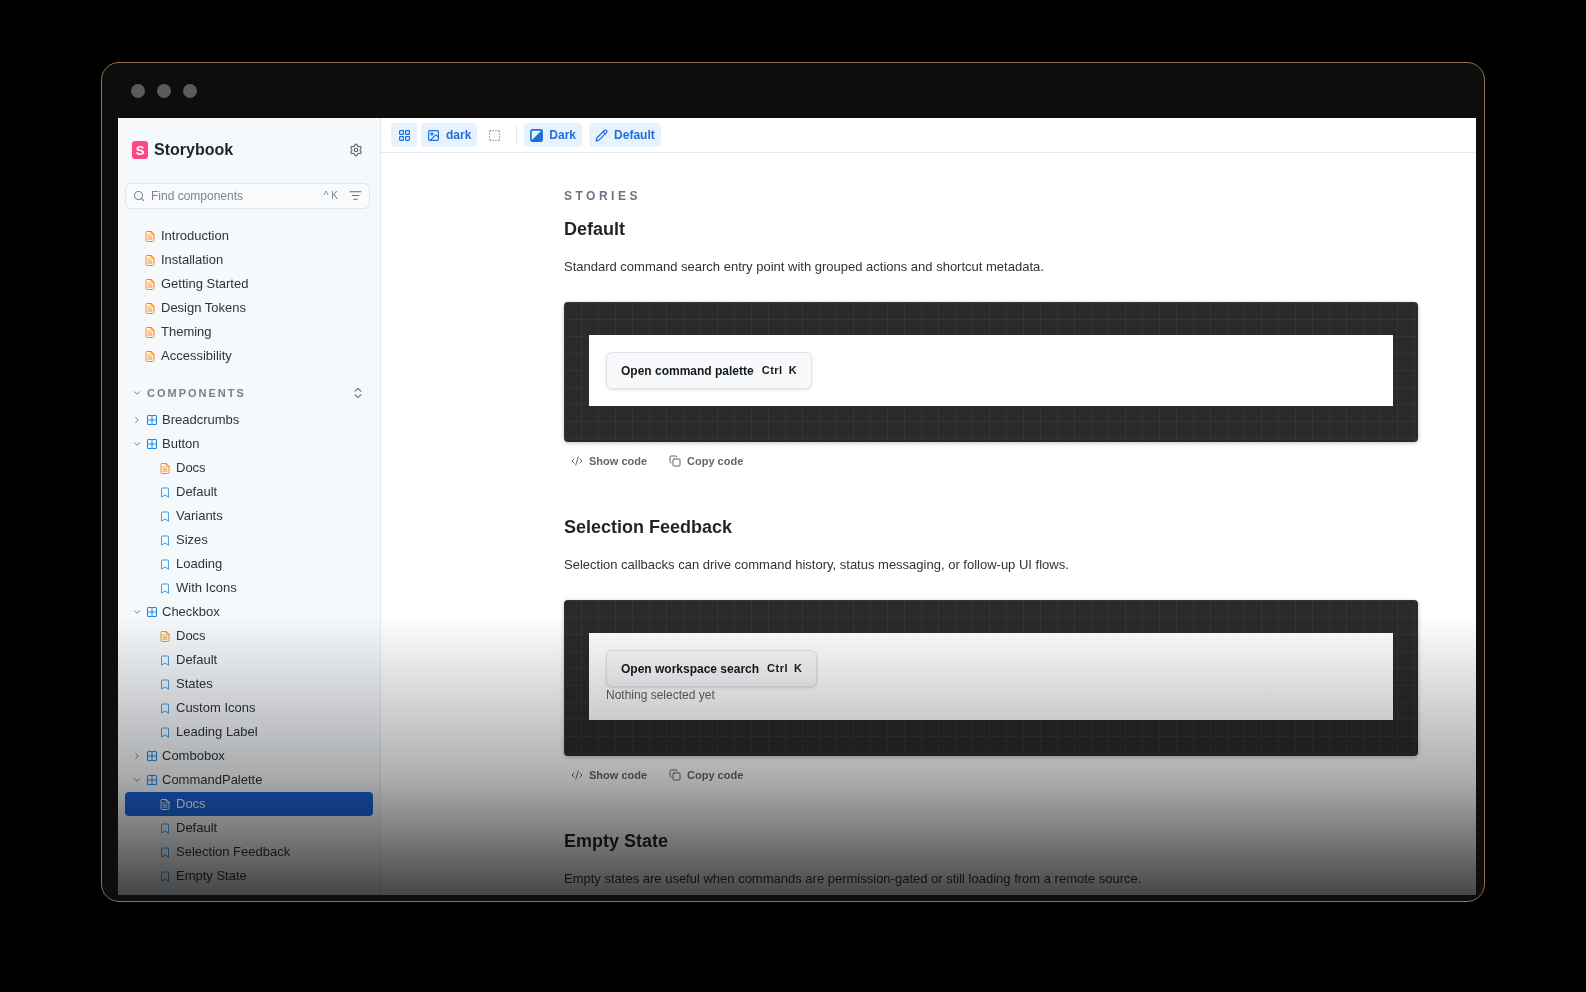 The width and height of the screenshot is (1586, 992). Describe the element at coordinates (249, 420) in the screenshot. I see `tree-item: Breadcrumbs` at that location.